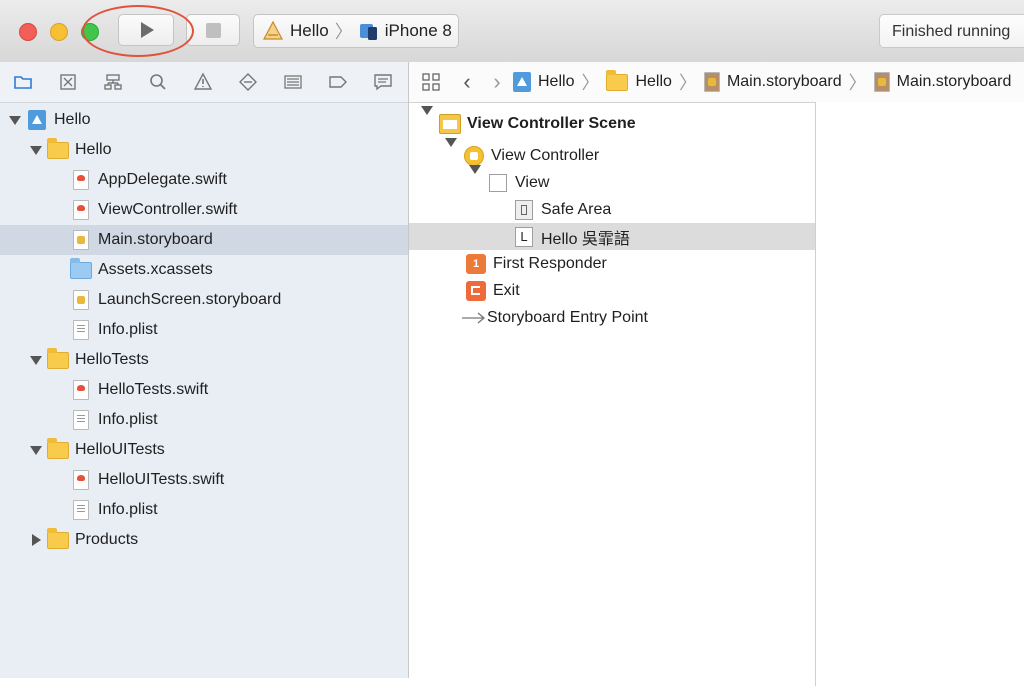 This screenshot has width=1024, height=686. What do you see at coordinates (204, 120) in the screenshot?
I see `tree-item-project-hello: Hello` at bounding box center [204, 120].